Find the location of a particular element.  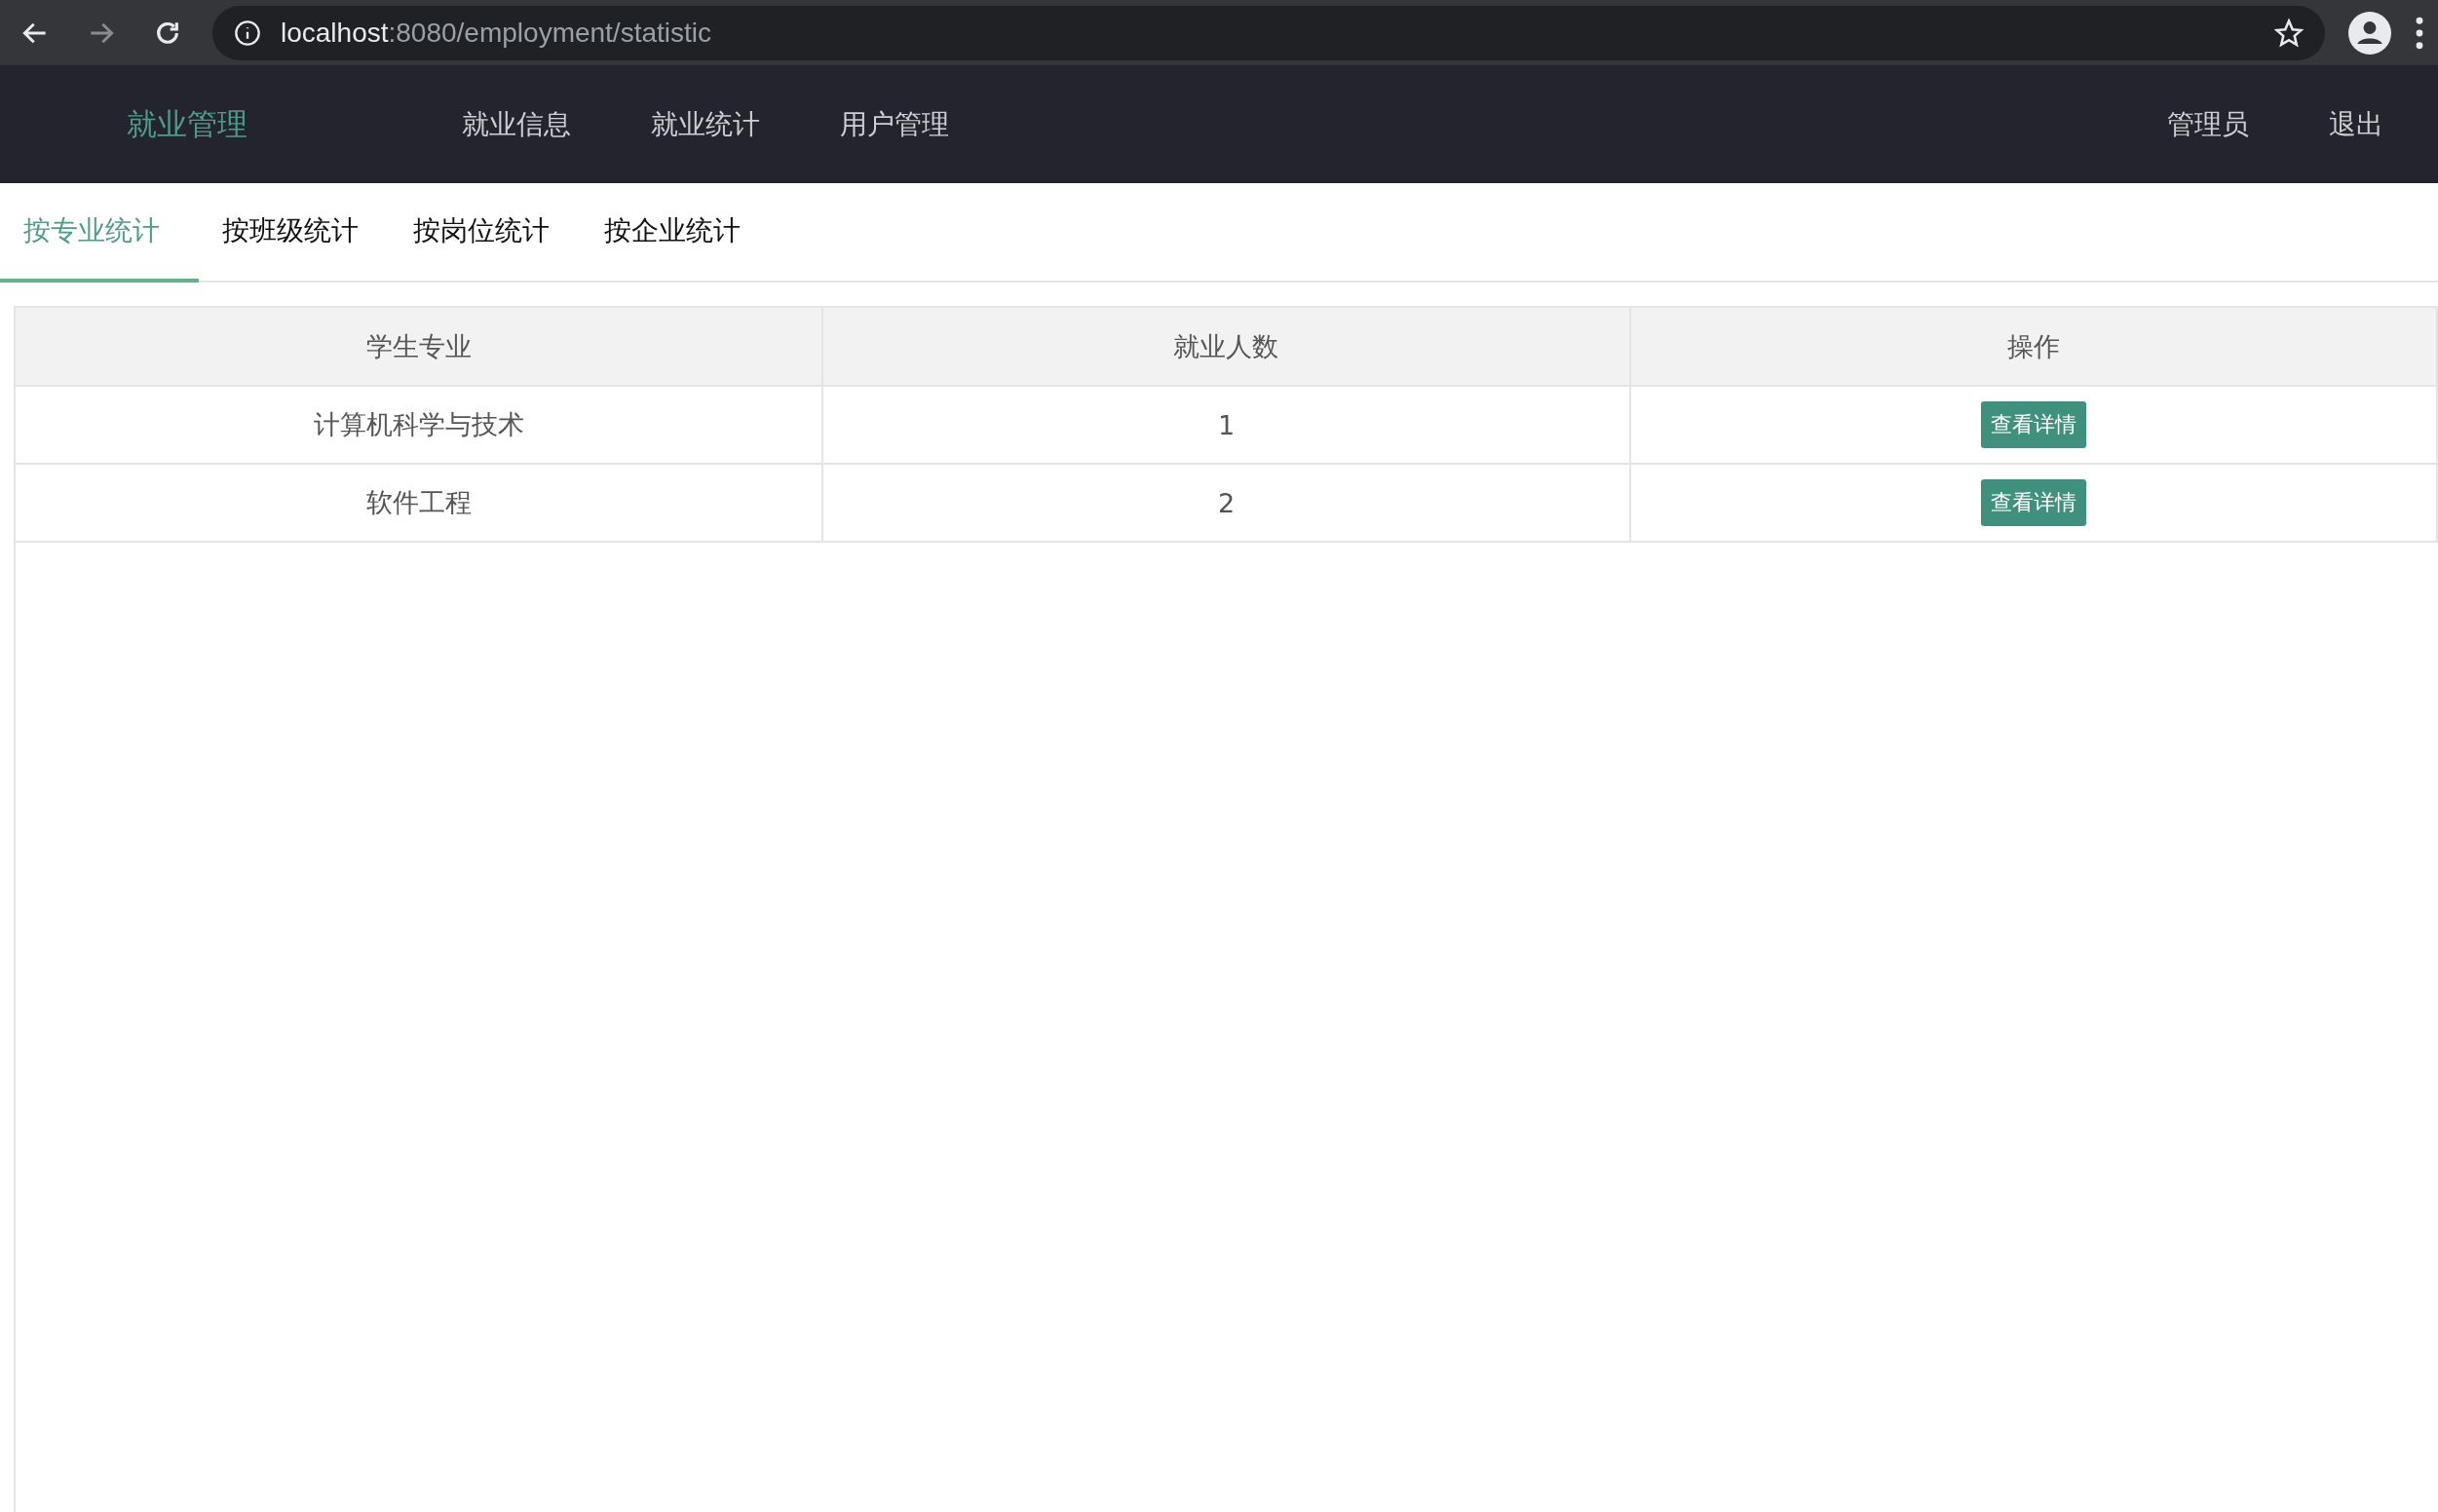

nav-link: 就业统计 is located at coordinates (705, 124).